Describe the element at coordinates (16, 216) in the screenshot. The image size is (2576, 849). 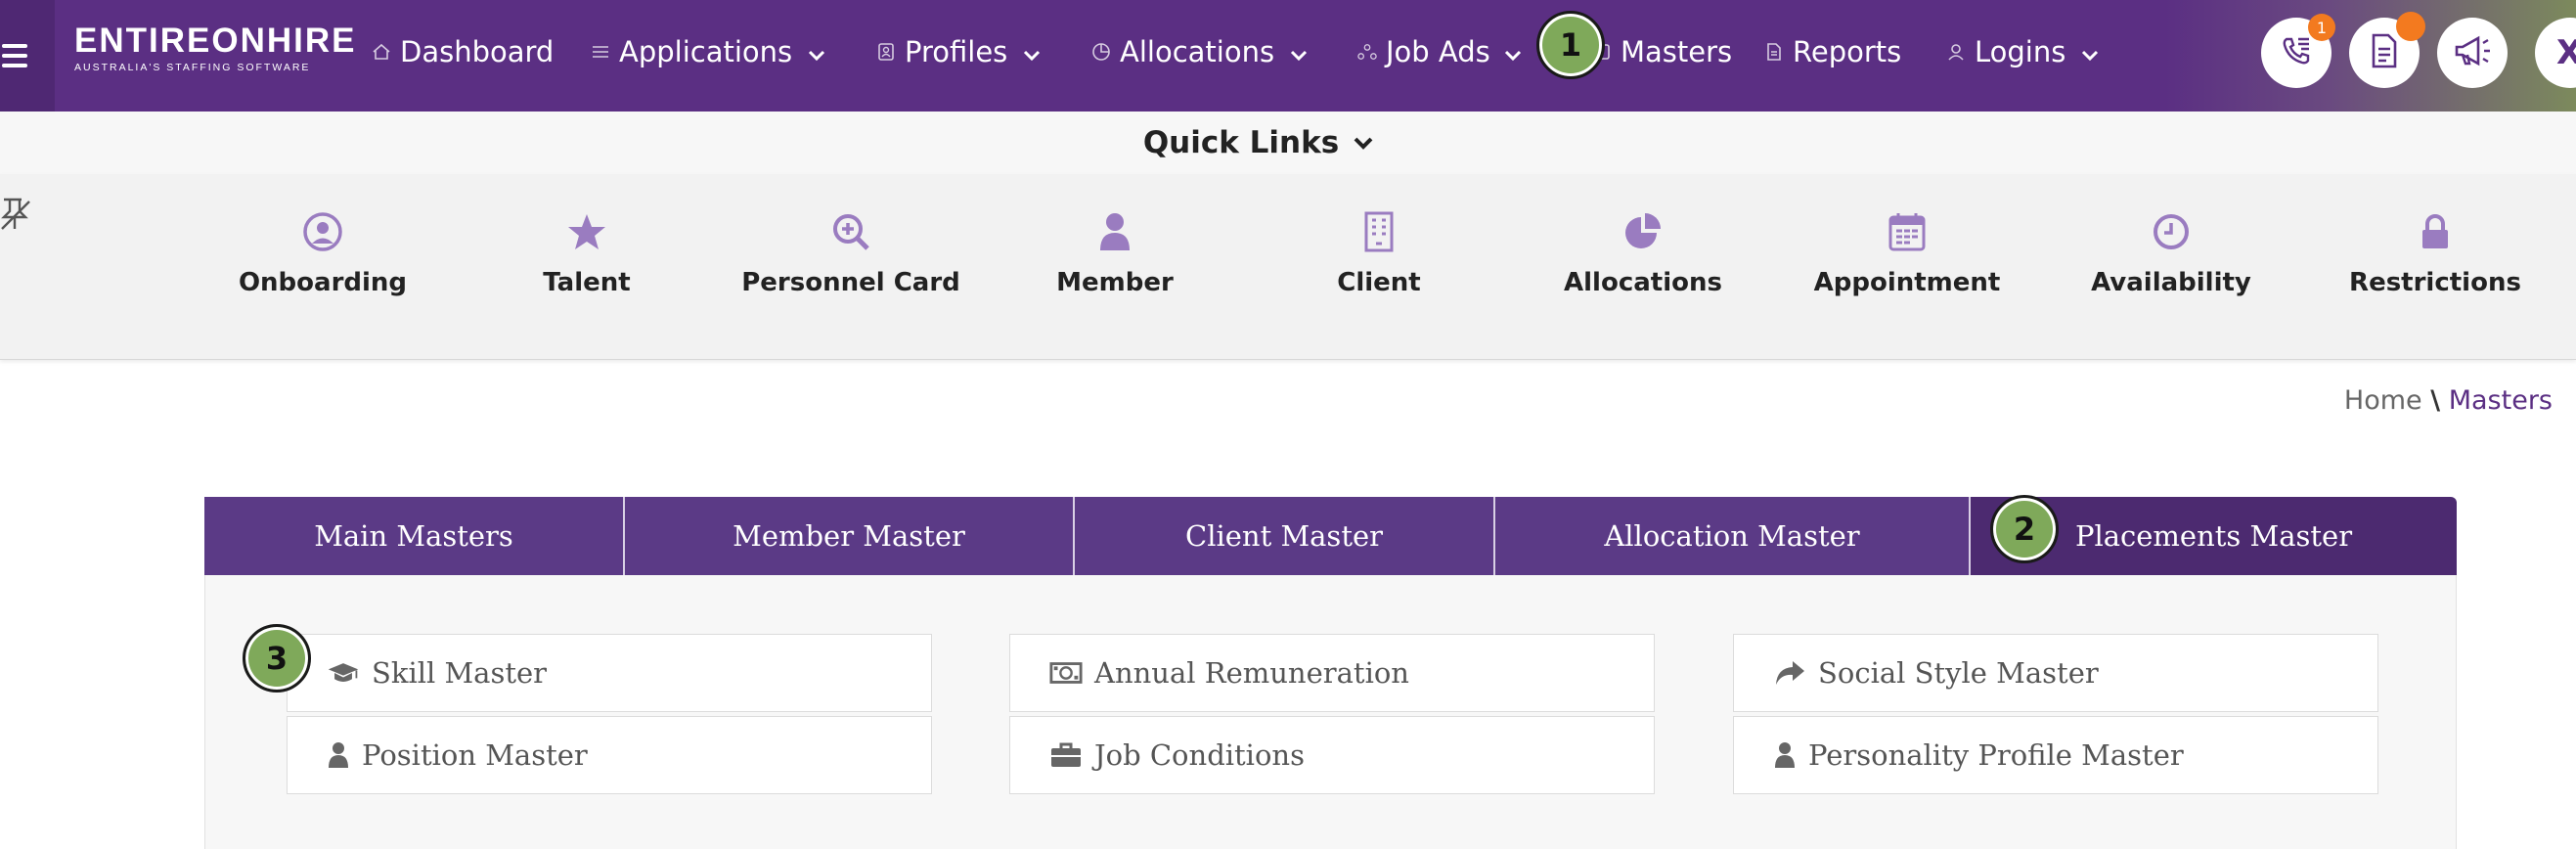
I see `unpin-icon` at that location.